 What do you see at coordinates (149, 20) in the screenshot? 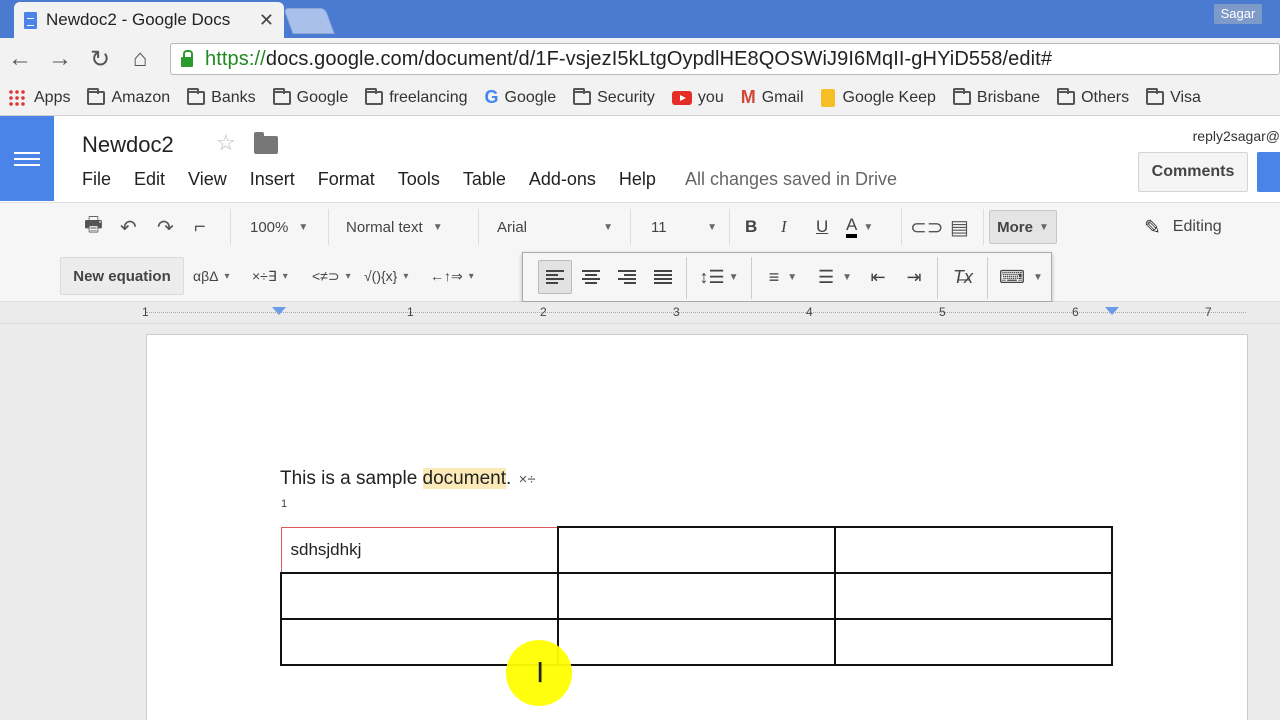
I see `browser-tab: Newdoc2 - Google Docs ✕` at bounding box center [149, 20].